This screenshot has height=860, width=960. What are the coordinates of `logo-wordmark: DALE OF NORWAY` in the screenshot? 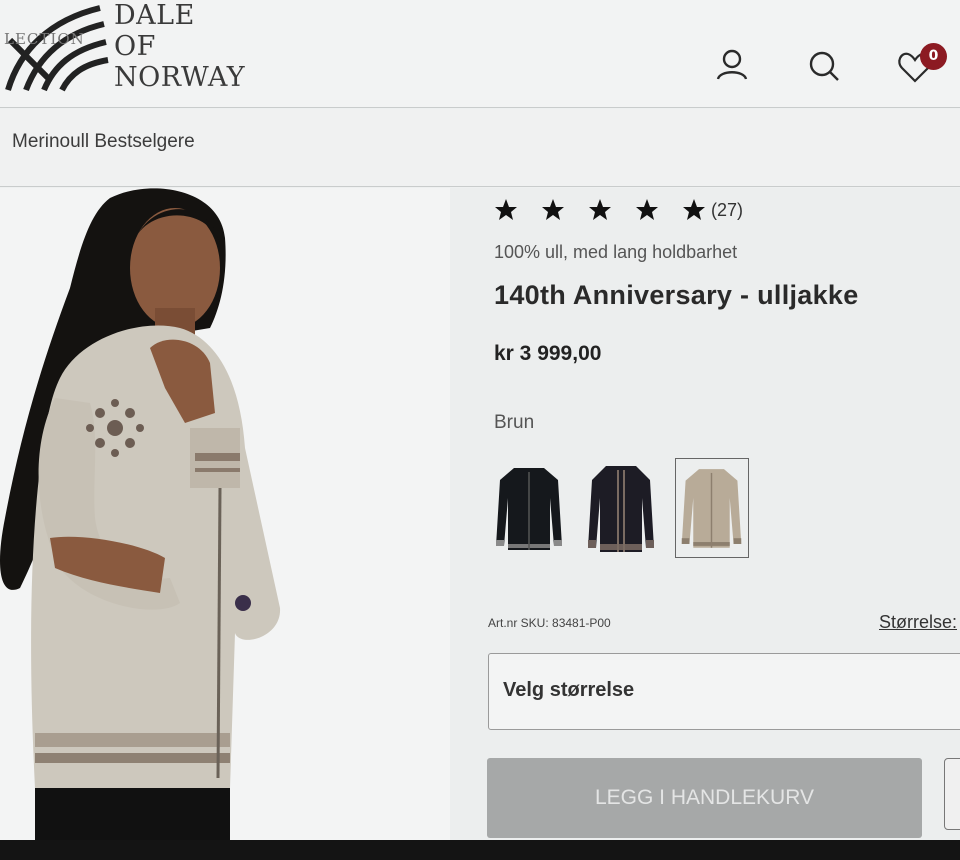 It's located at (179, 46).